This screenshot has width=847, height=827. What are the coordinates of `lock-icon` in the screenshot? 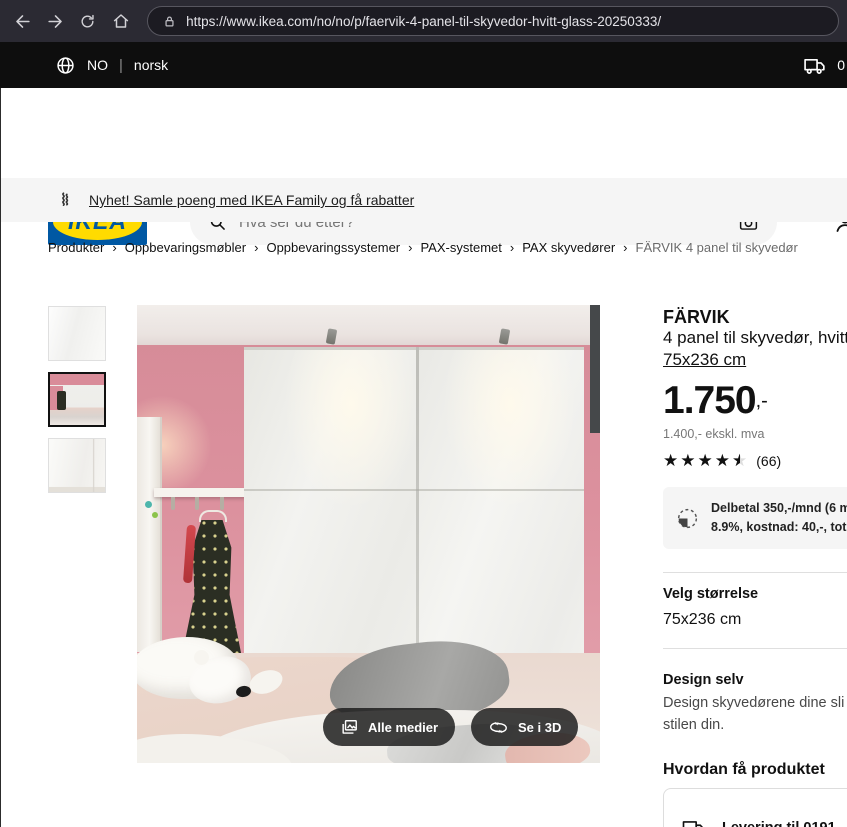 It's located at (169, 21).